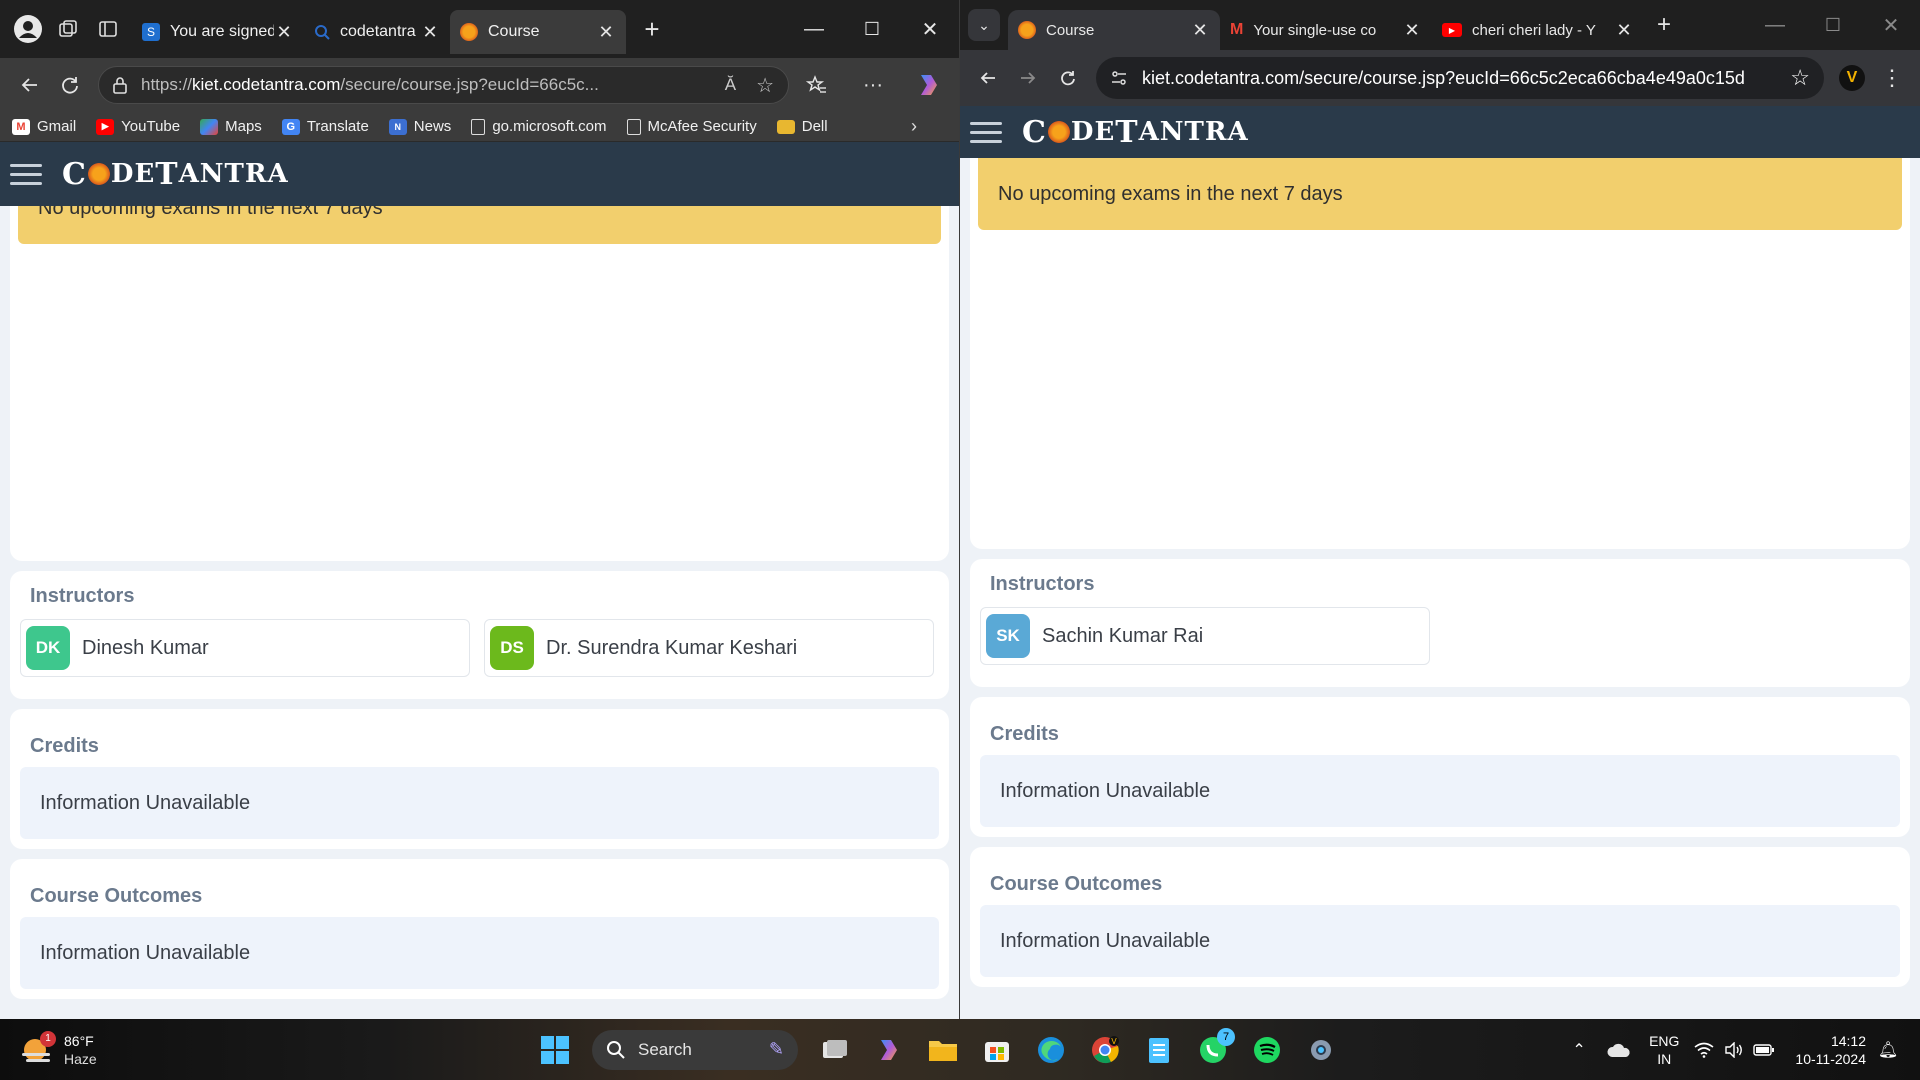  What do you see at coordinates (28, 29) in the screenshot?
I see `profile-icon` at bounding box center [28, 29].